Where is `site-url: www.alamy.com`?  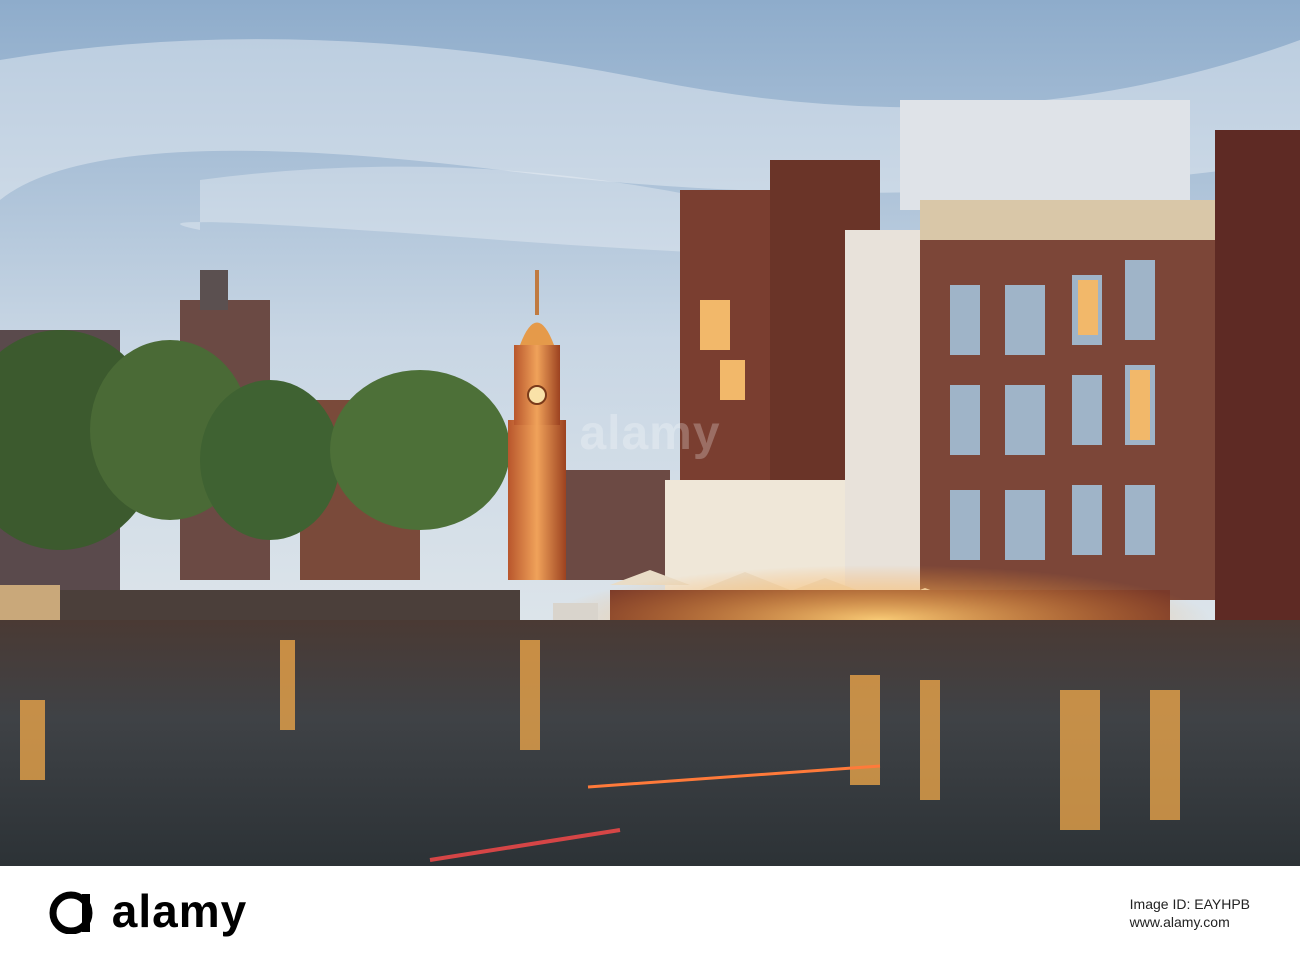
site-url: www.alamy.com is located at coordinates (1179, 922).